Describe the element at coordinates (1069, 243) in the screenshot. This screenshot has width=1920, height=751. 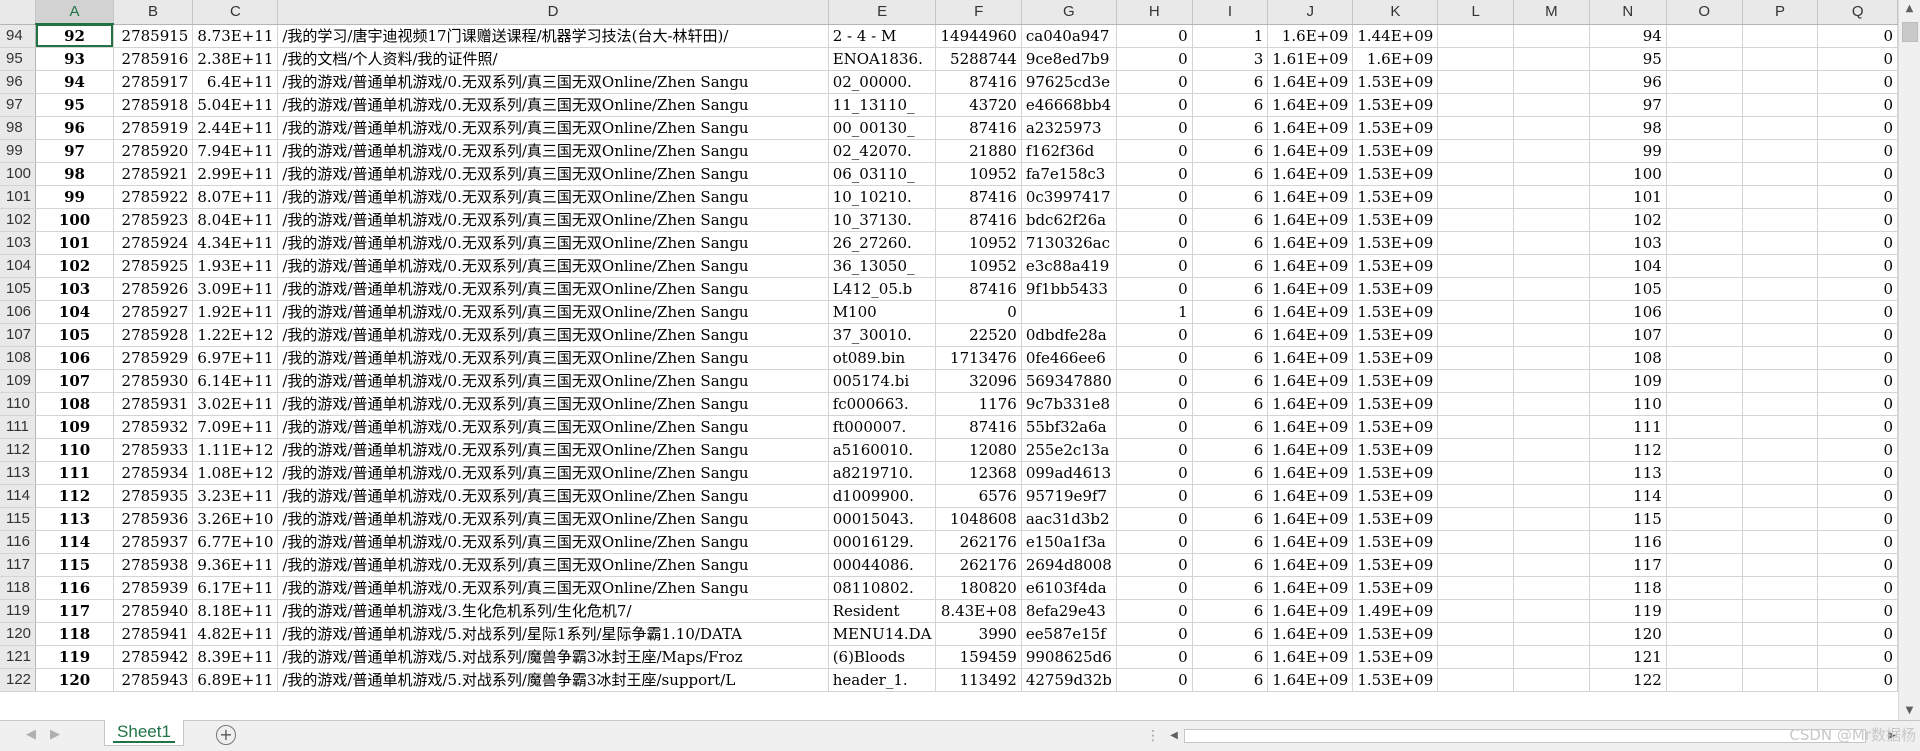
I see `cell-g: 7130326ac` at that location.